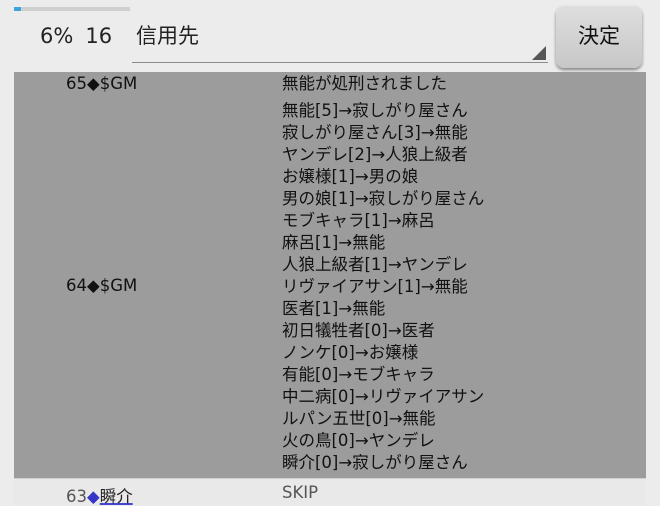  What do you see at coordinates (358, 330) in the screenshot?
I see `message-line: 初日犠牲者[0]→医者` at bounding box center [358, 330].